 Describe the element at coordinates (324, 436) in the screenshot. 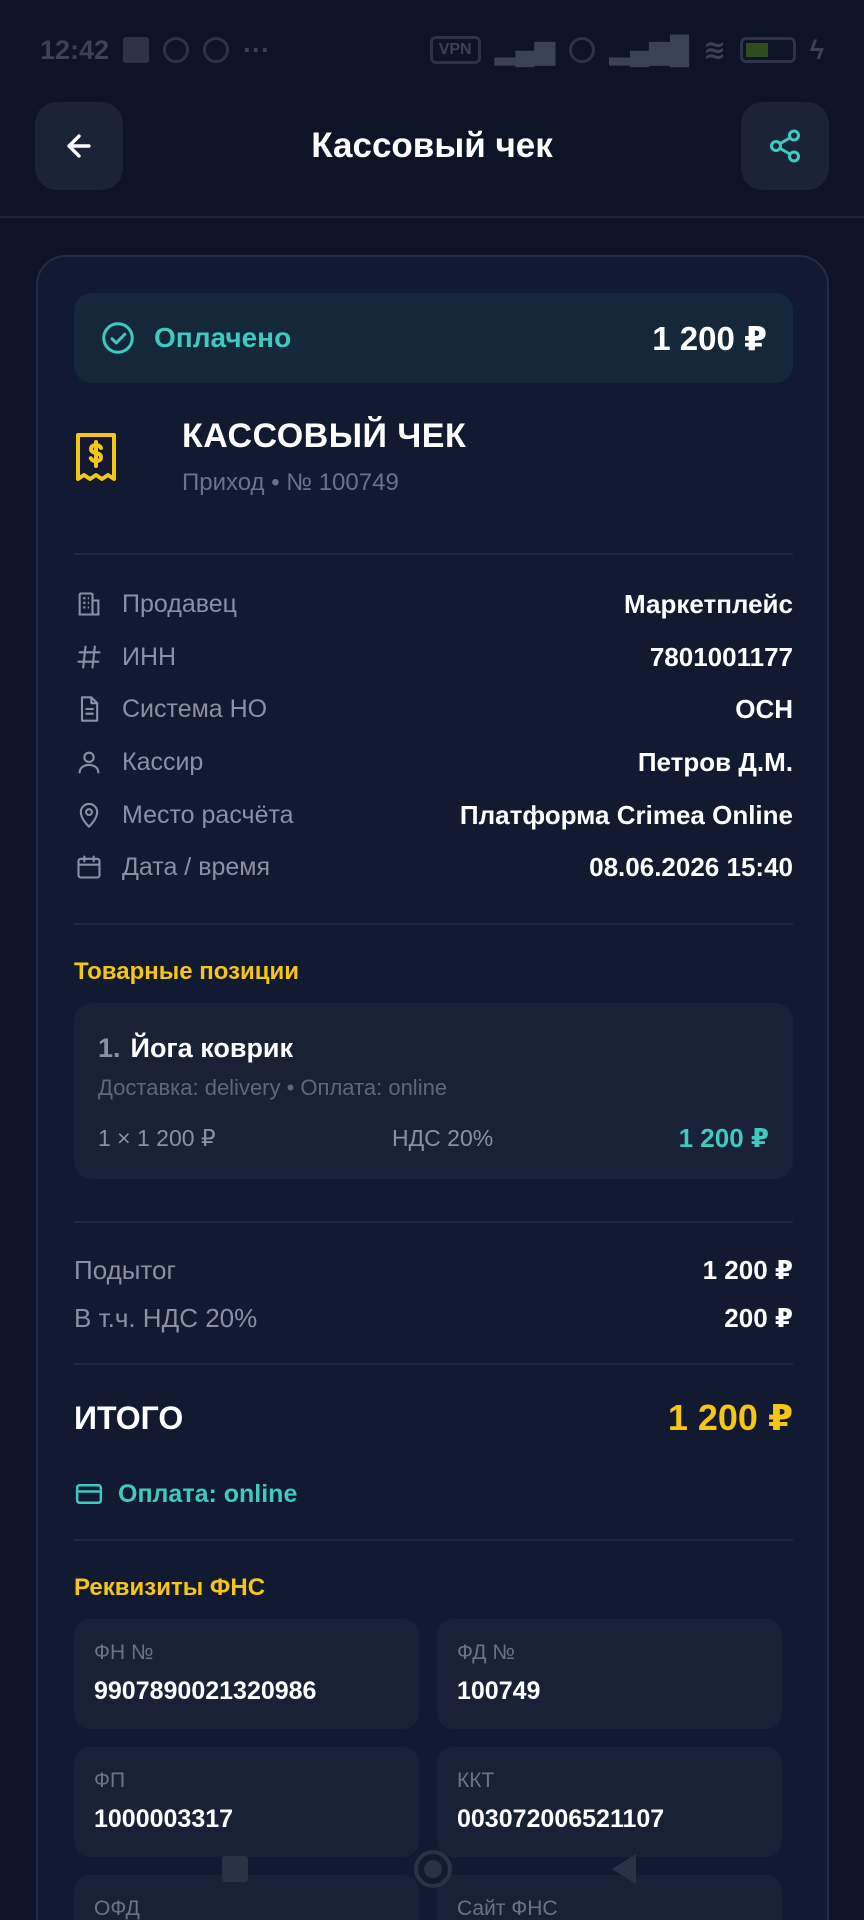

I see `receipt-title: КАССОВЫЙ ЧЕК` at that location.